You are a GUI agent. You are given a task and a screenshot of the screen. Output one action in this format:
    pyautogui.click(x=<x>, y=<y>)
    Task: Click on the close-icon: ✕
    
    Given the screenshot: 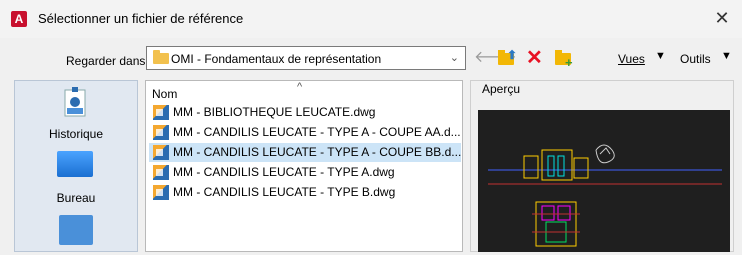 What is the action you would take?
    pyautogui.click(x=722, y=18)
    